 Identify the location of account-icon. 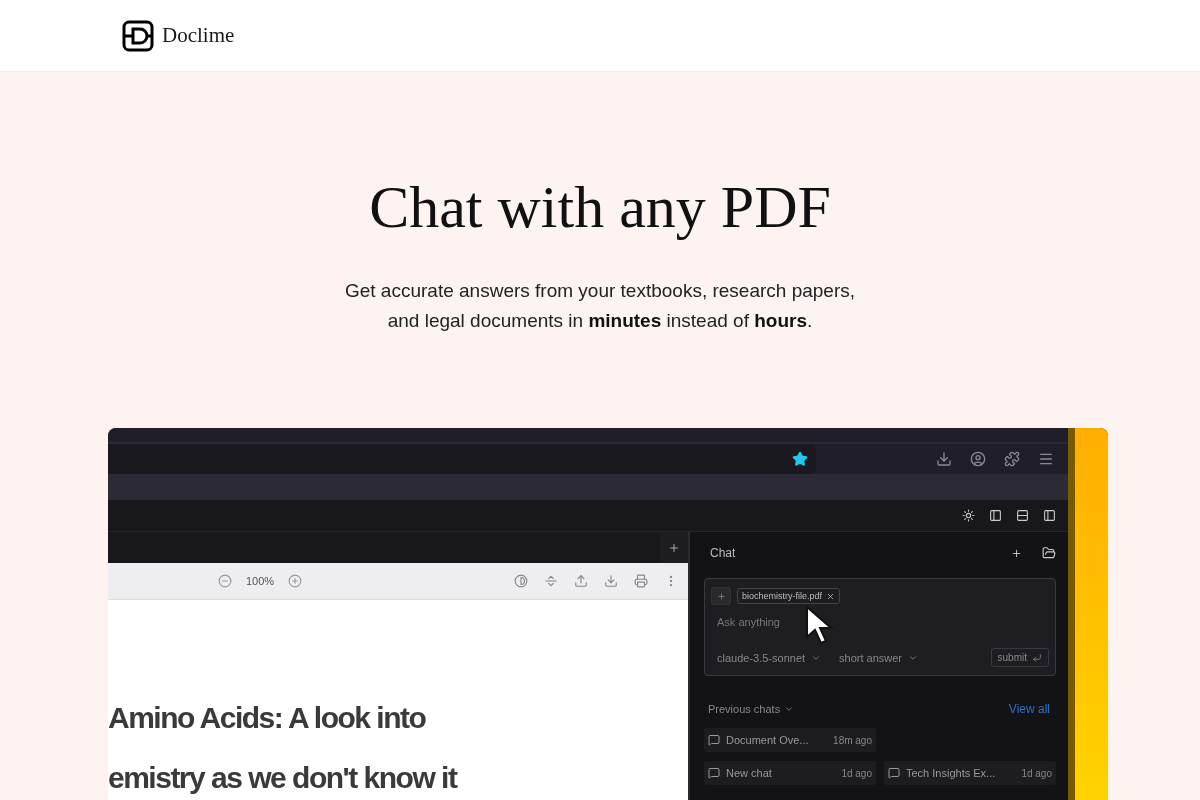
(978, 459).